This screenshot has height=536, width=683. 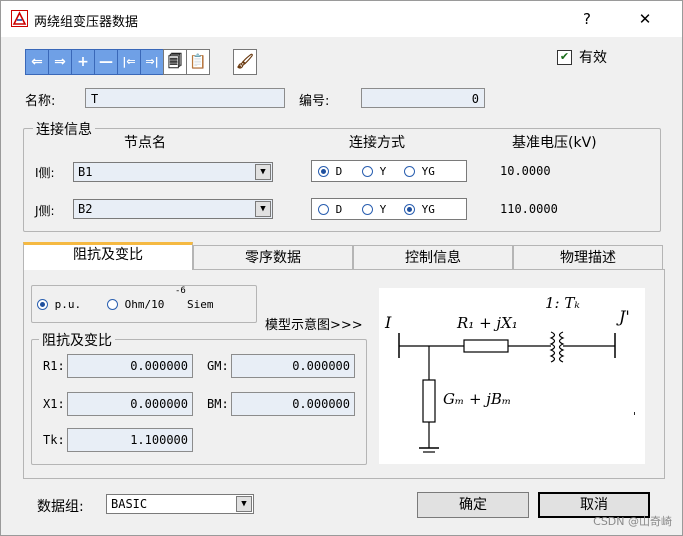 I want to click on number-label: 编号:, so click(x=314, y=101).